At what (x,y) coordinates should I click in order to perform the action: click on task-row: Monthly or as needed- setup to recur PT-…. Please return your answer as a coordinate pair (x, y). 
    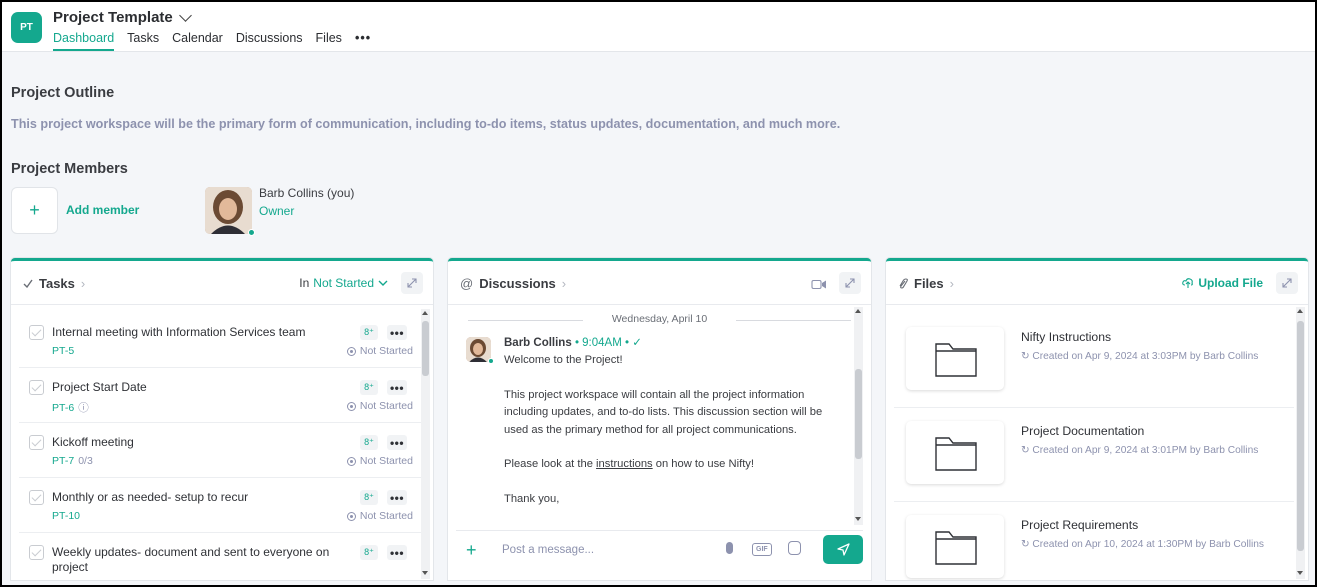
    Looking at the image, I should click on (221, 505).